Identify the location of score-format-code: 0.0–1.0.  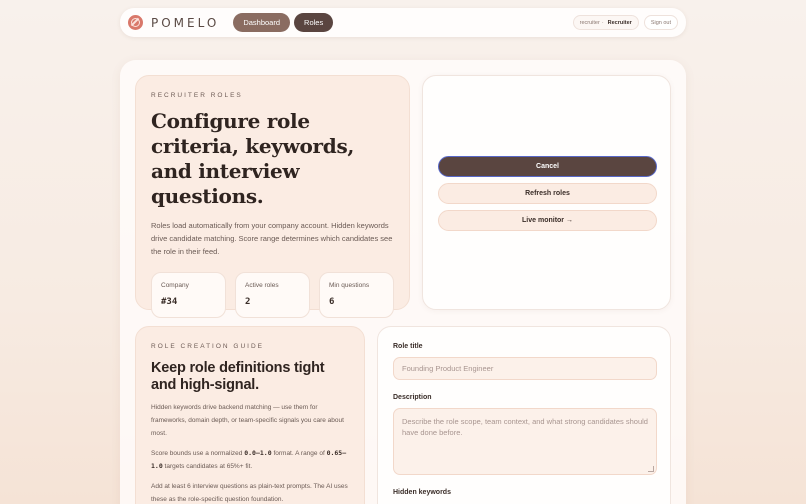
(258, 453).